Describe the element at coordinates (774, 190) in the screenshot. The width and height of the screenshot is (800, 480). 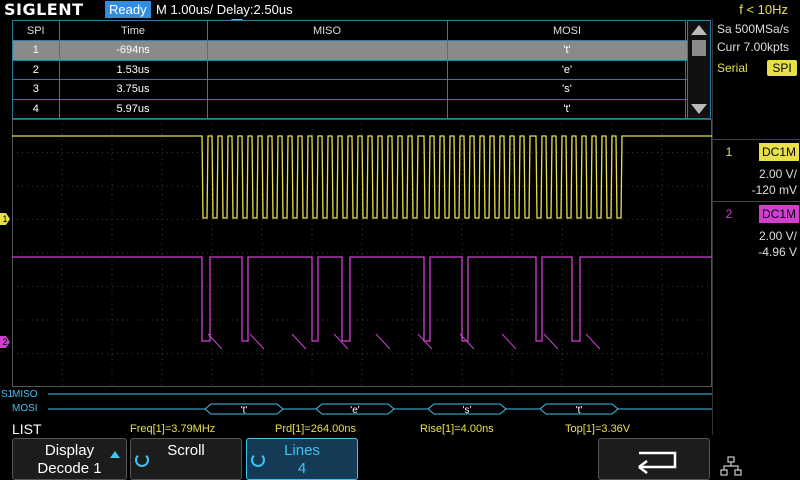
I see `channel-1-offset: -120 mV` at that location.